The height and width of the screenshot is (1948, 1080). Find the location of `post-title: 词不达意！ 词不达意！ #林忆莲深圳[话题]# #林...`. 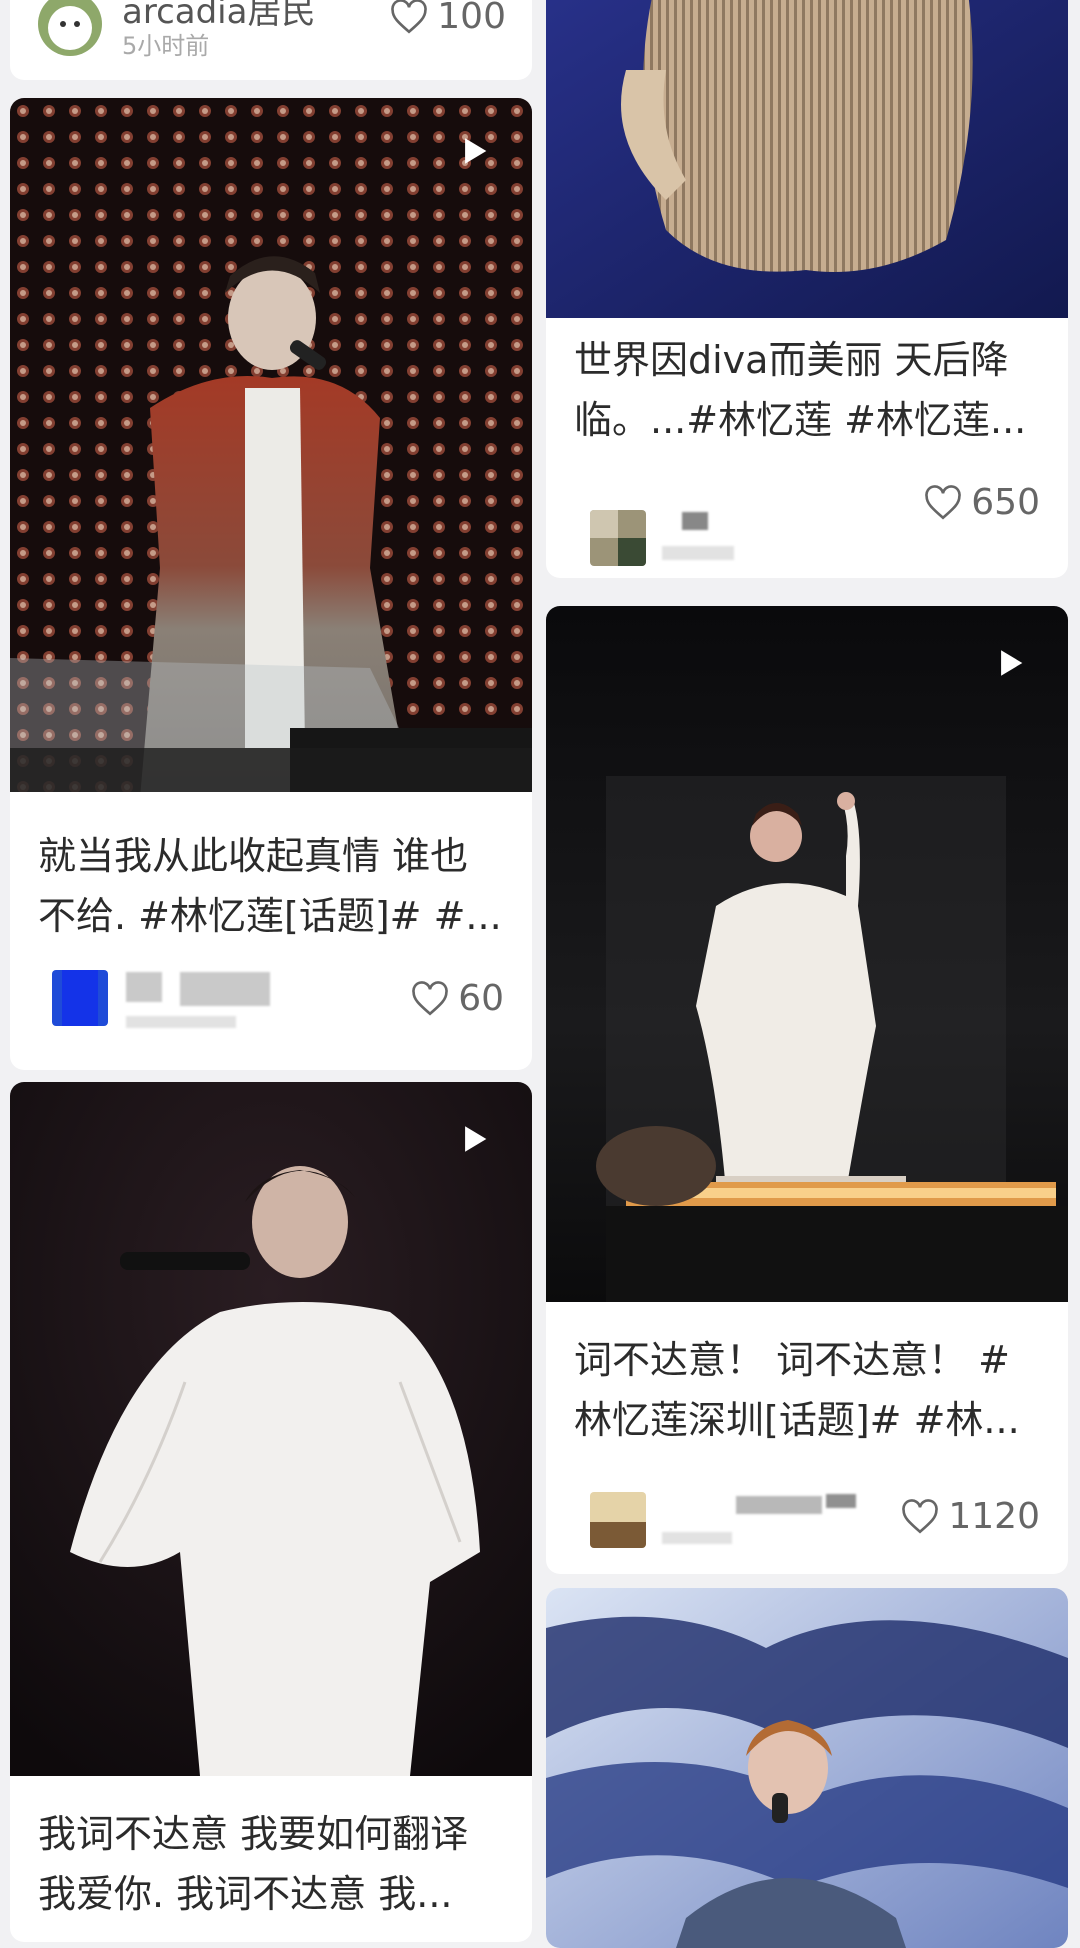

post-title: 词不达意！ 词不达意！ #林忆莲深圳[话题]# #林... is located at coordinates (807, 1390).